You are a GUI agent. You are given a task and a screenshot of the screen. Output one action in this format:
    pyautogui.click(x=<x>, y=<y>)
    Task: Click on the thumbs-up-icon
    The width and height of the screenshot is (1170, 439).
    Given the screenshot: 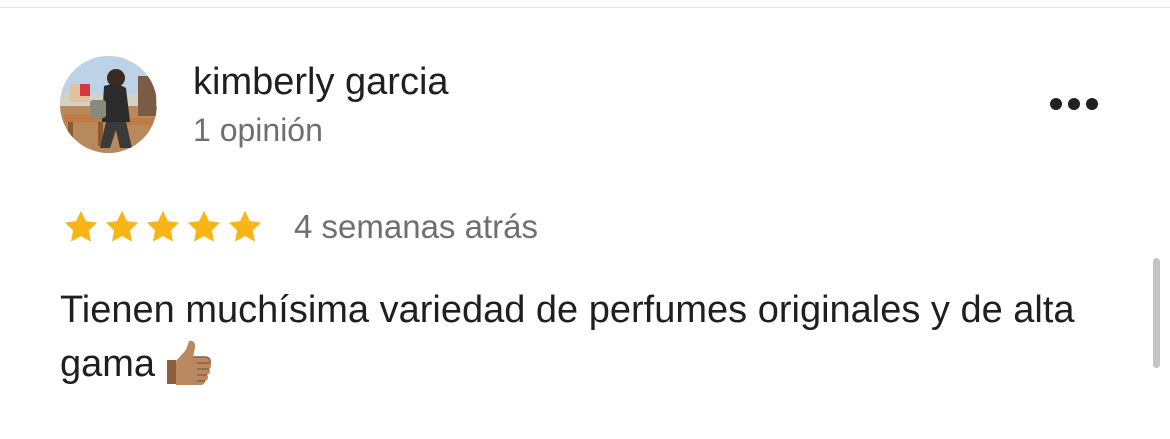 What is the action you would take?
    pyautogui.click(x=188, y=370)
    